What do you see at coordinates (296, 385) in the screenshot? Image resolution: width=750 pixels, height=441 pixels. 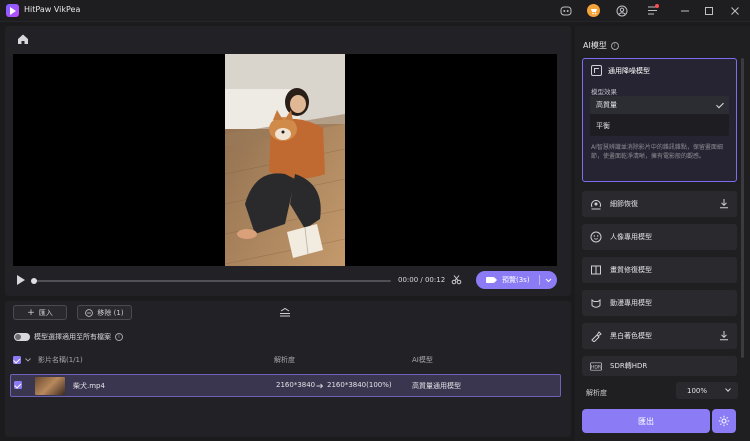 I see `resolution-from: 2160*3840` at bounding box center [296, 385].